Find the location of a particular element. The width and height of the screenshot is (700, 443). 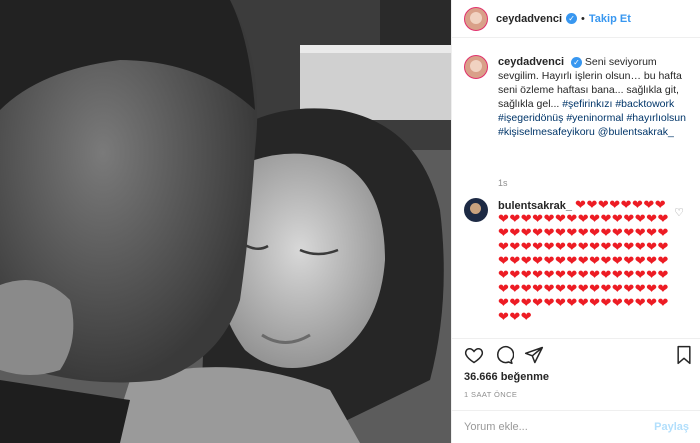

caption-avatar is located at coordinates (476, 67).